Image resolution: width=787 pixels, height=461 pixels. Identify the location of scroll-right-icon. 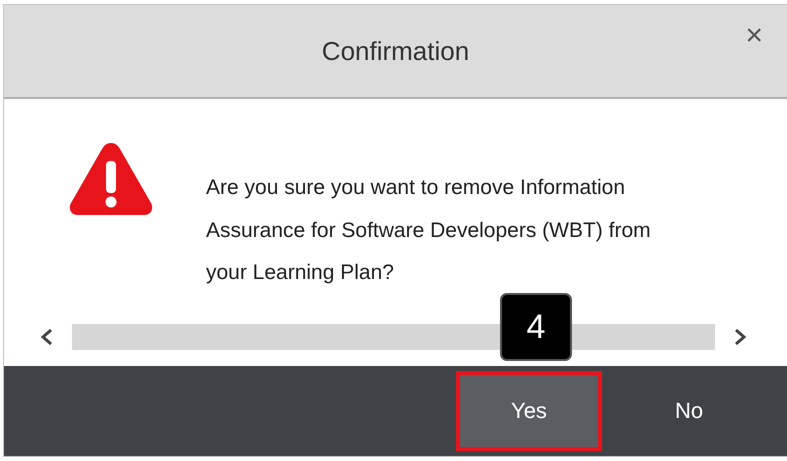
(740, 337).